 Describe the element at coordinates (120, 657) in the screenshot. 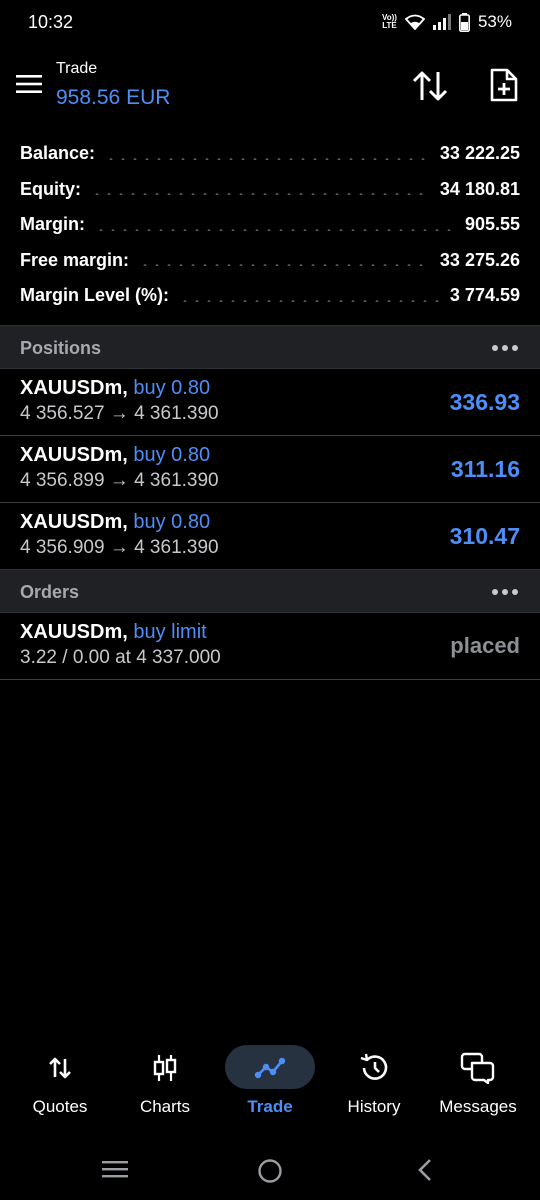

I see `order-details: 3.22 / 0.00 at 4 337.000` at that location.